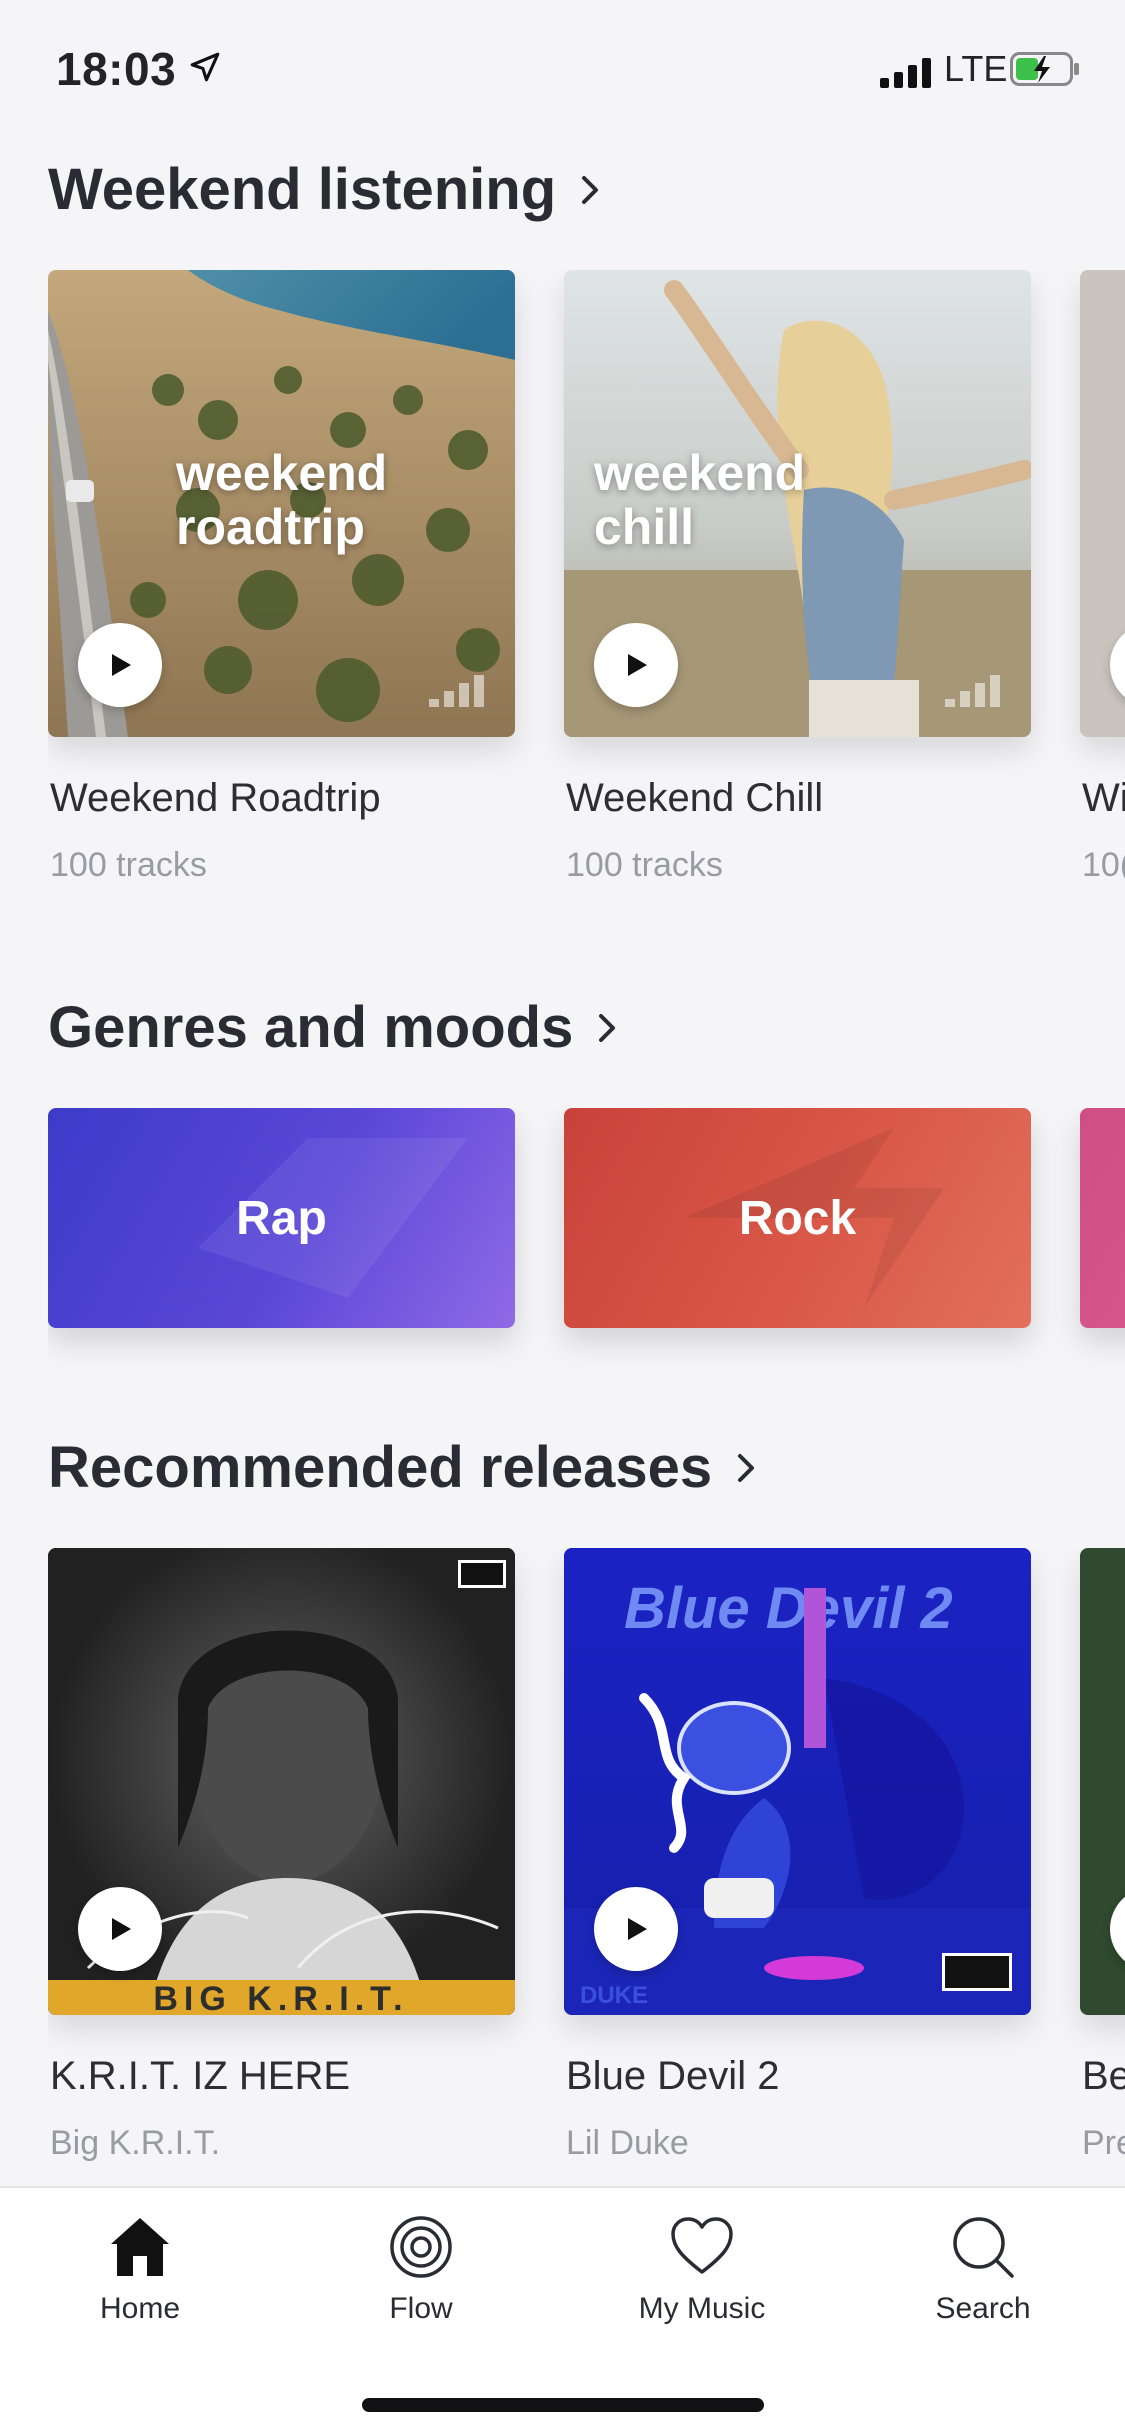  I want to click on album-artist: Pre, so click(1103, 2143).